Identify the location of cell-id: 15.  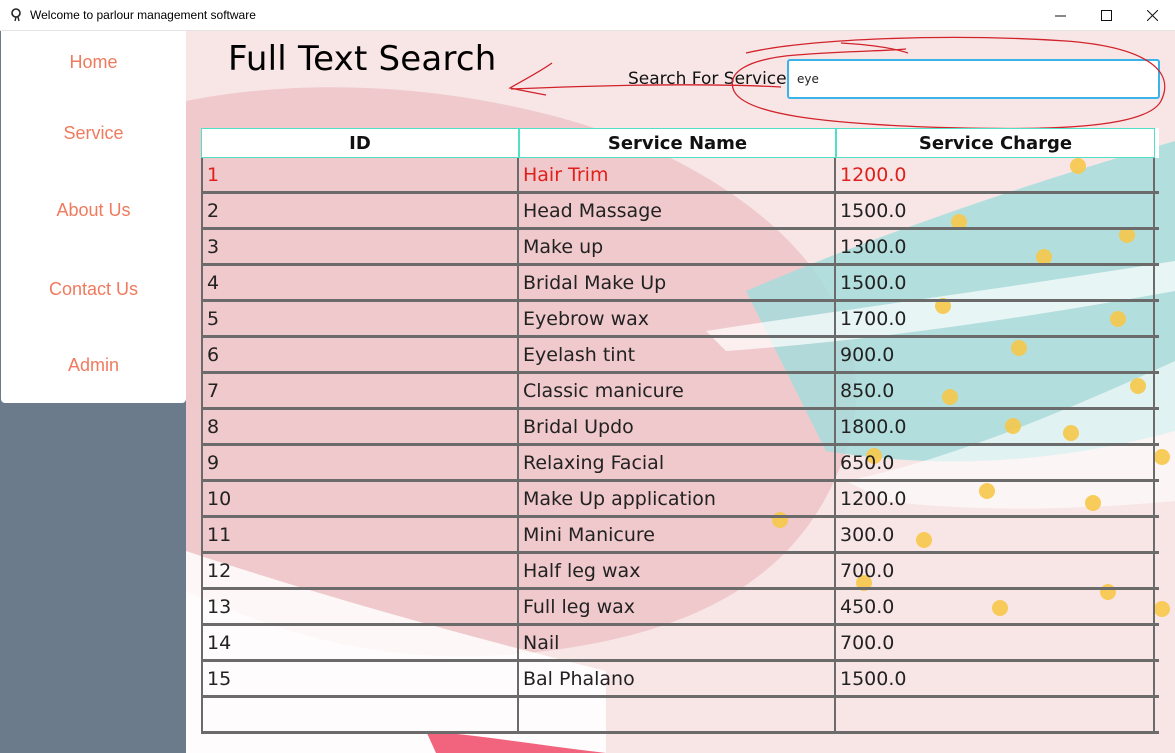
(360, 678).